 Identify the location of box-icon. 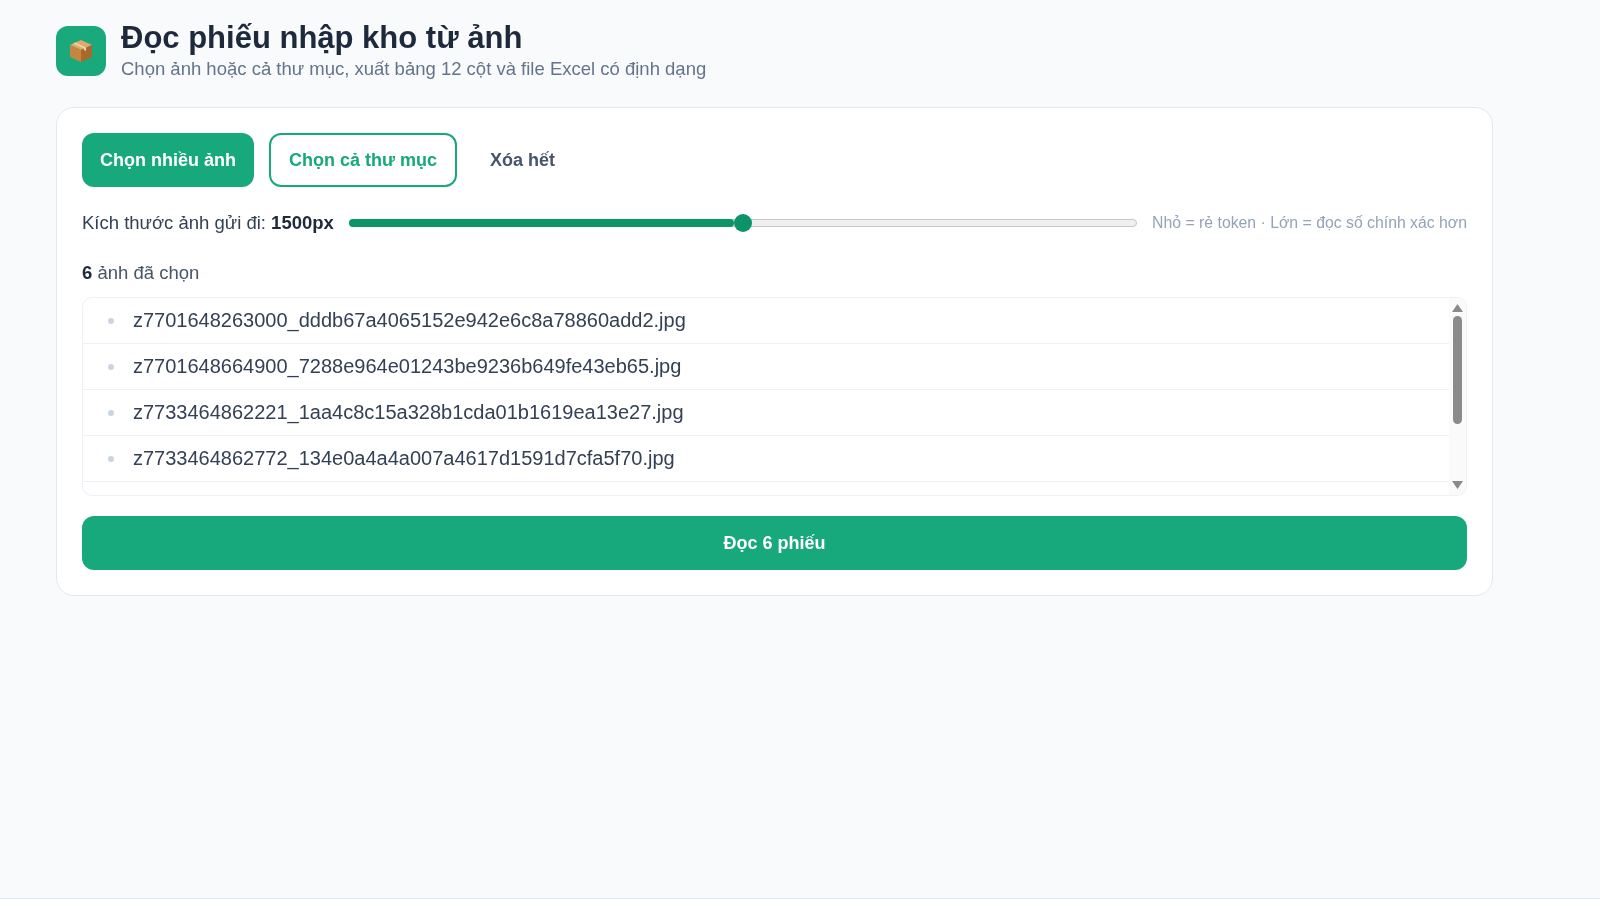
(81, 50).